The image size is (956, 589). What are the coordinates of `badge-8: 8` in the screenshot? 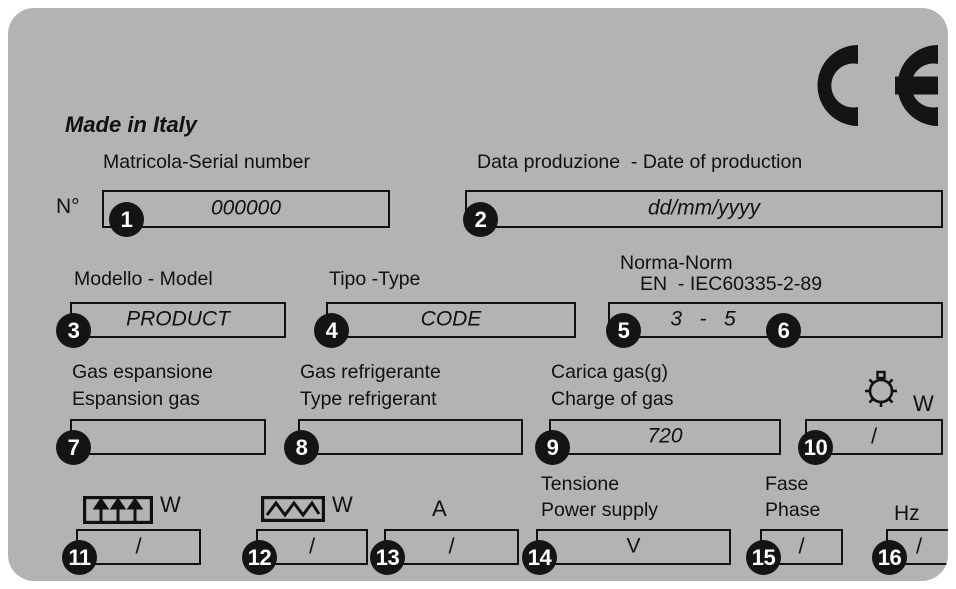 It's located at (301, 447).